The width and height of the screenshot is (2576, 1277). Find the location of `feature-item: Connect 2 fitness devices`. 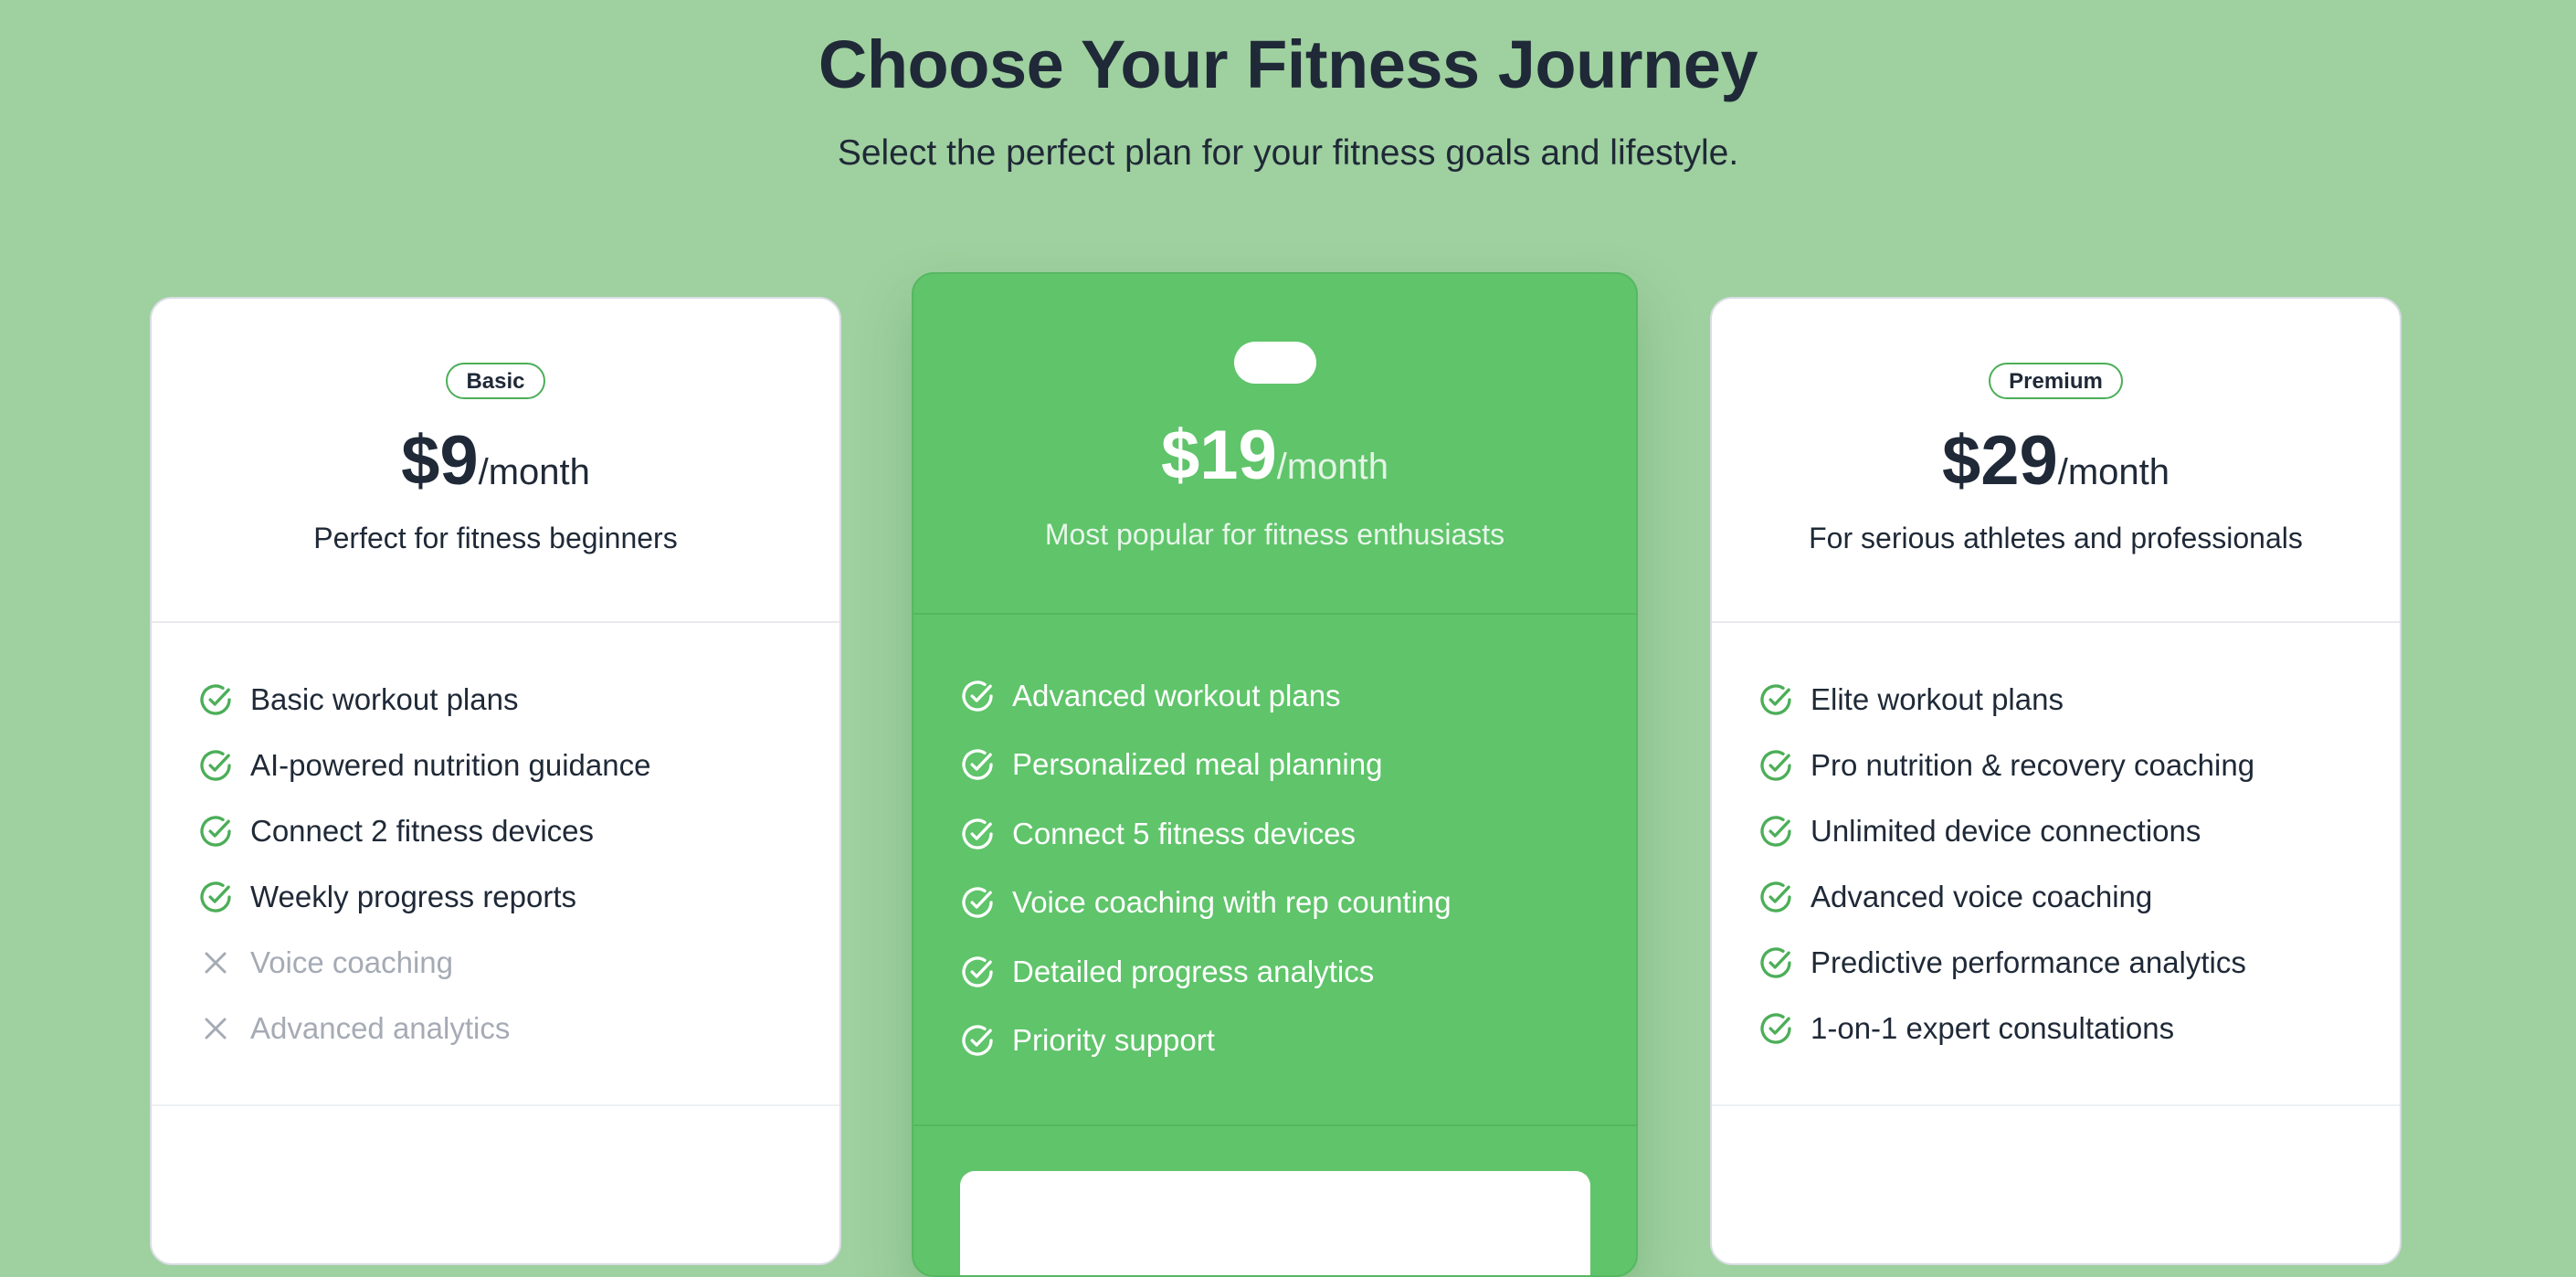

feature-item: Connect 2 fitness devices is located at coordinates (518, 831).